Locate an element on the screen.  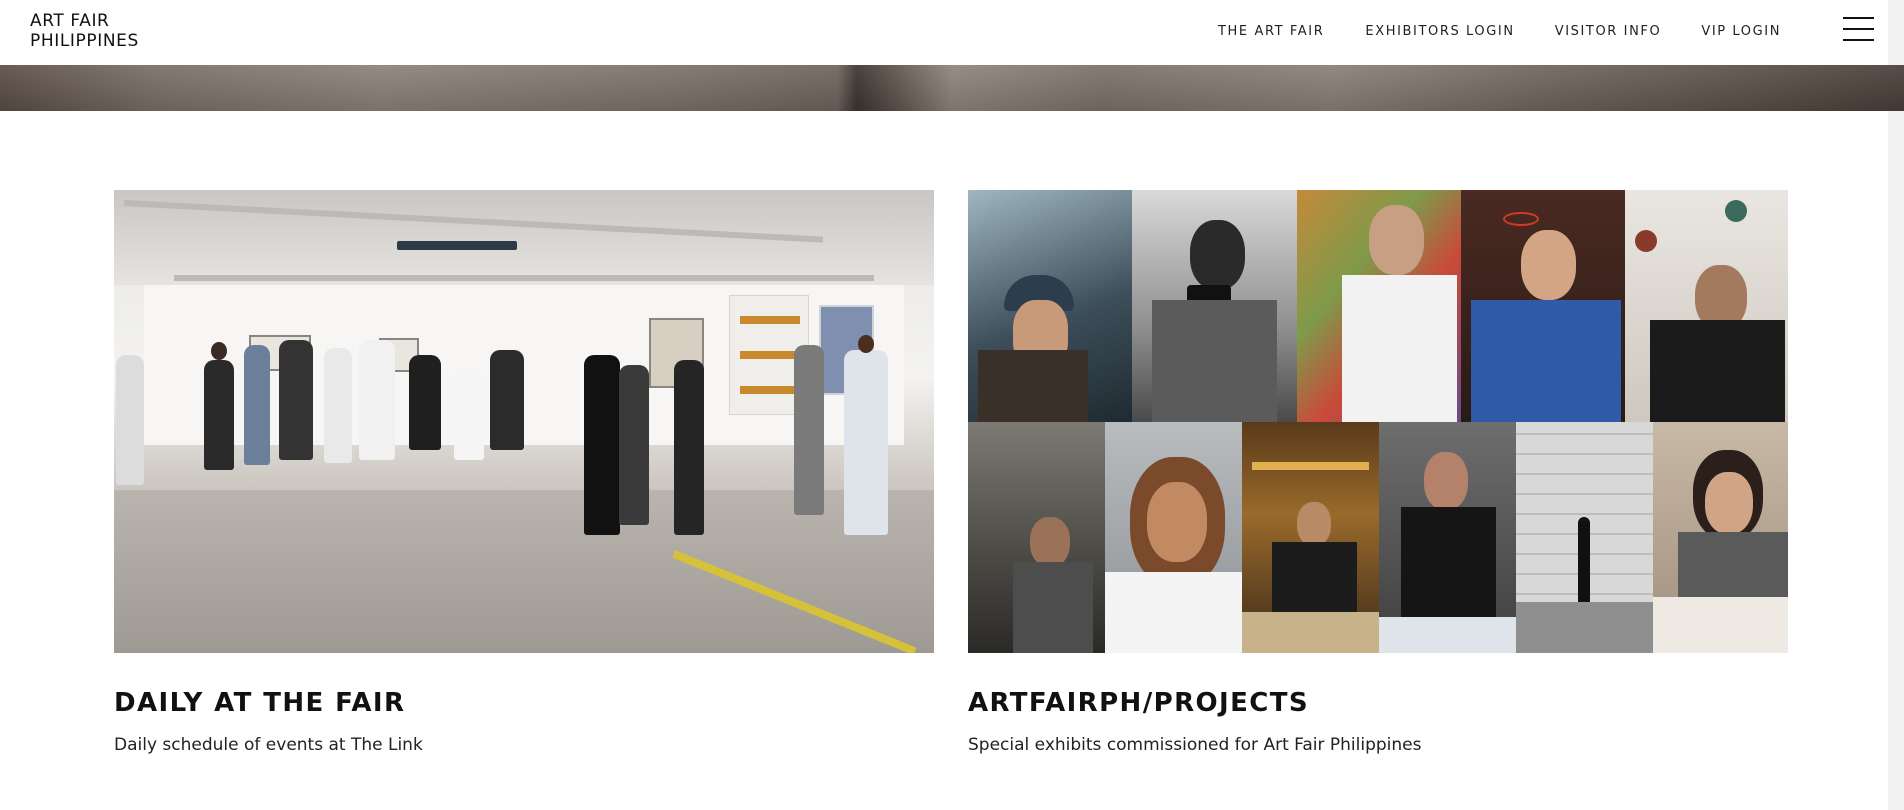
card-title: DAILY AT THE FAIR is located at coordinates (259, 703).